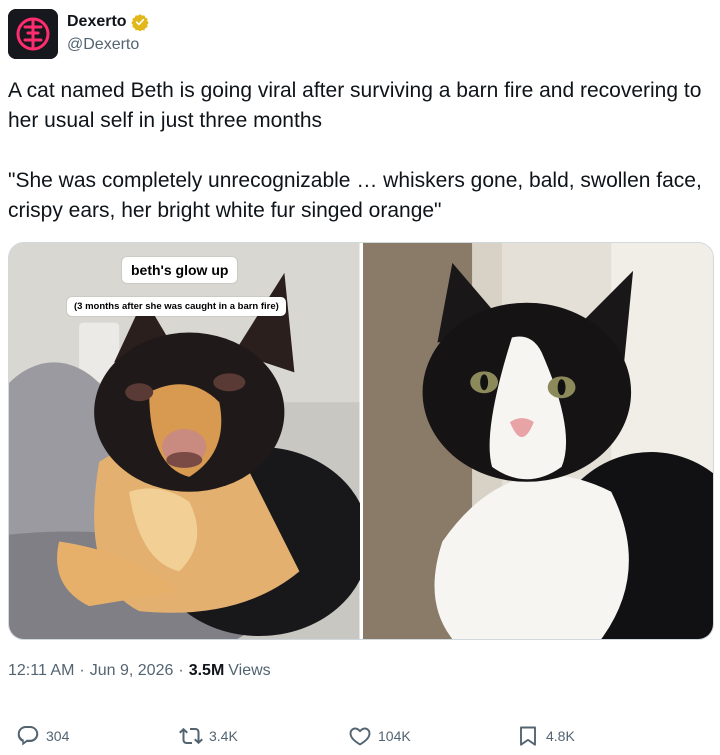  I want to click on bookmark-count: 4.8K, so click(560, 736).